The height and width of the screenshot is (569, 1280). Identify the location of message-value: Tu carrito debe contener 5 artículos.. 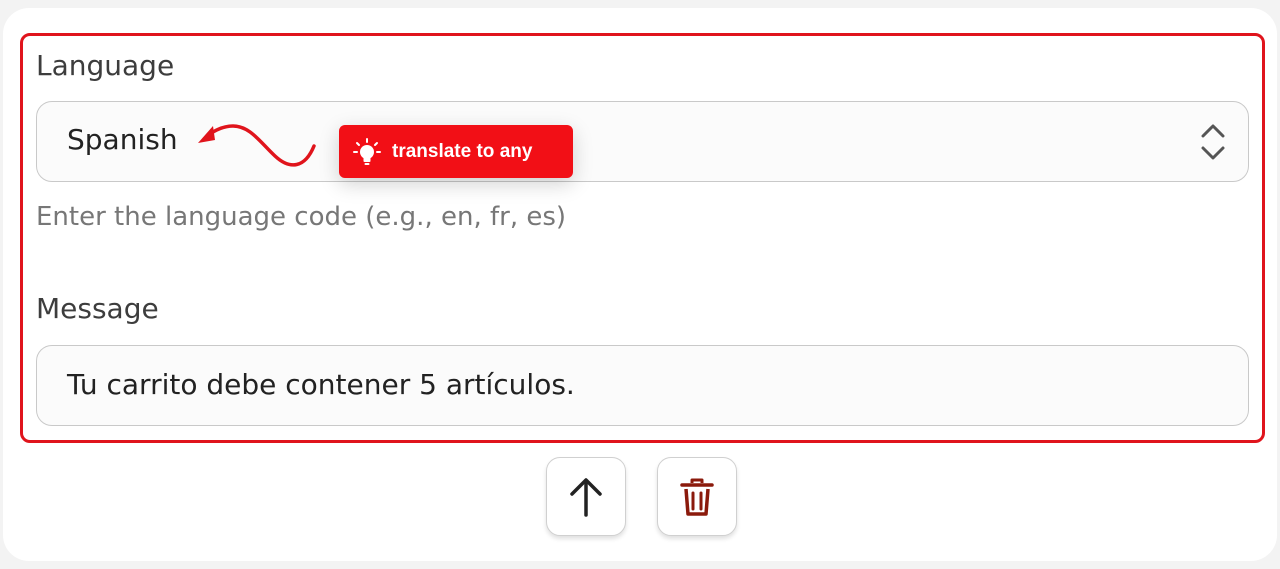
(321, 384).